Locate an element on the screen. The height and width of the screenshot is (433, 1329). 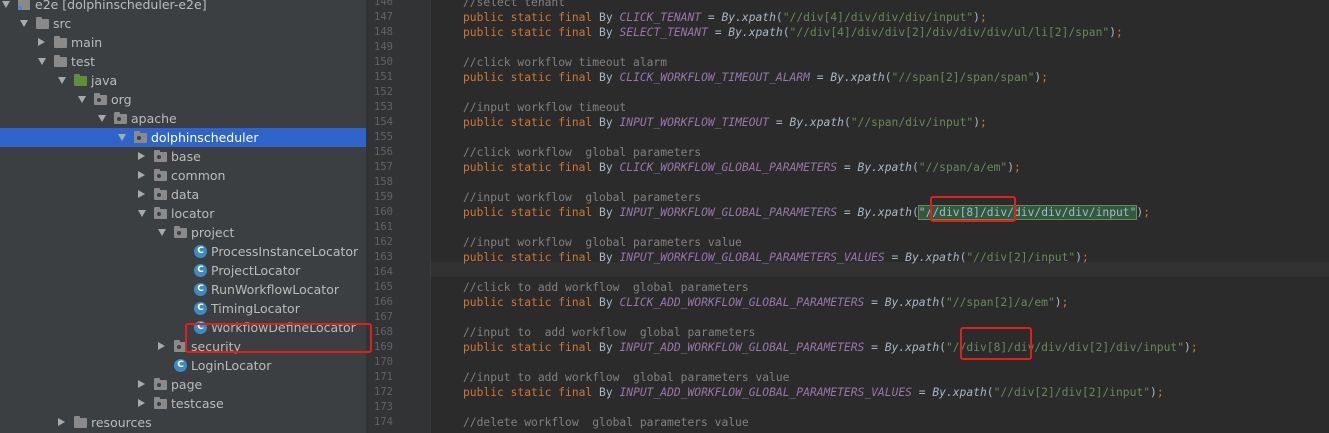
line-number: 173 is located at coordinates (383, 407).